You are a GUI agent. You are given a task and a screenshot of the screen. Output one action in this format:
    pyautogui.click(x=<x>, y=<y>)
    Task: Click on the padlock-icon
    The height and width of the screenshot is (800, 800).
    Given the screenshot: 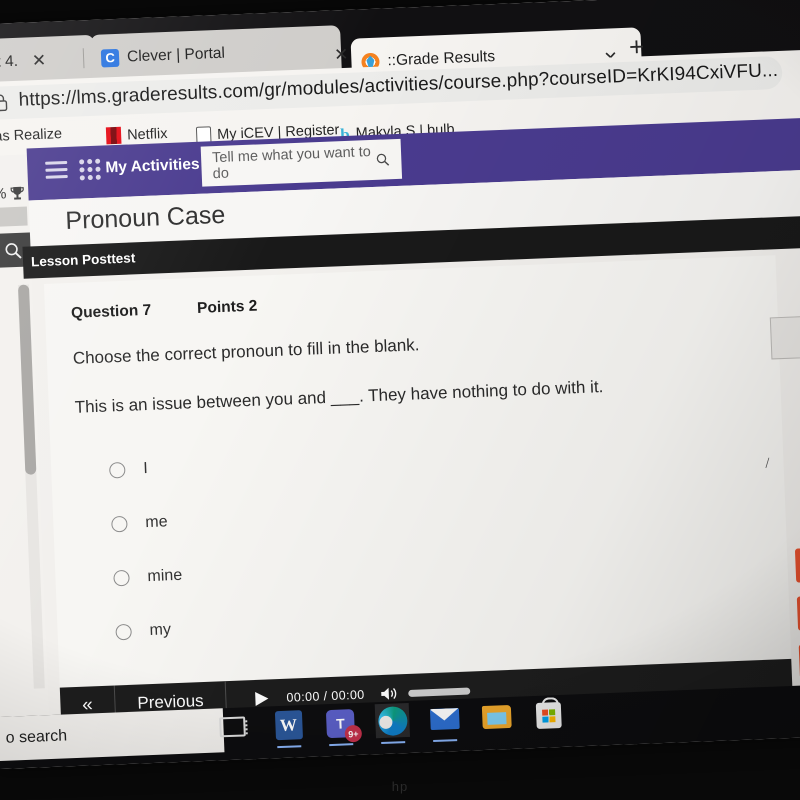 What is the action you would take?
    pyautogui.click(x=4, y=103)
    